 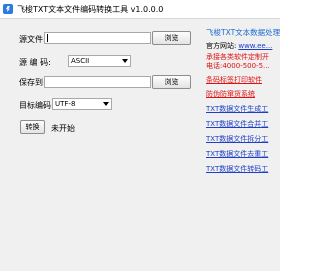 What do you see at coordinates (237, 154) in the screenshot?
I see `link-txt-dedupe-tool: TXT数据文件去重工` at bounding box center [237, 154].